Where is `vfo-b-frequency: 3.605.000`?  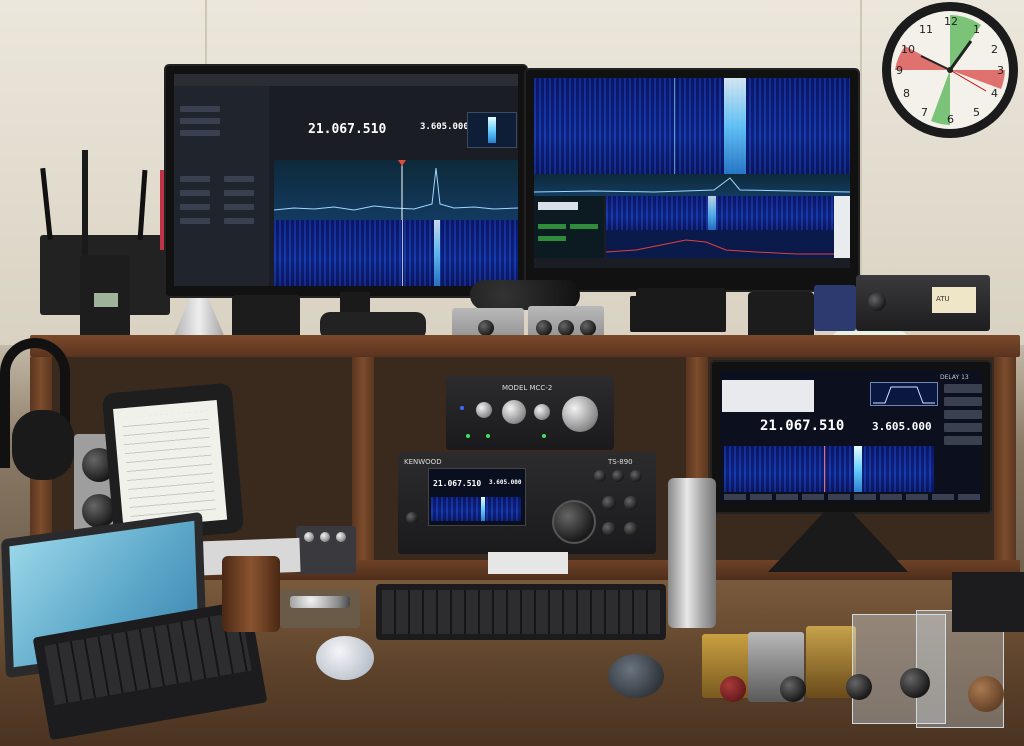
vfo-b-frequency: 3.605.000 is located at coordinates (444, 127).